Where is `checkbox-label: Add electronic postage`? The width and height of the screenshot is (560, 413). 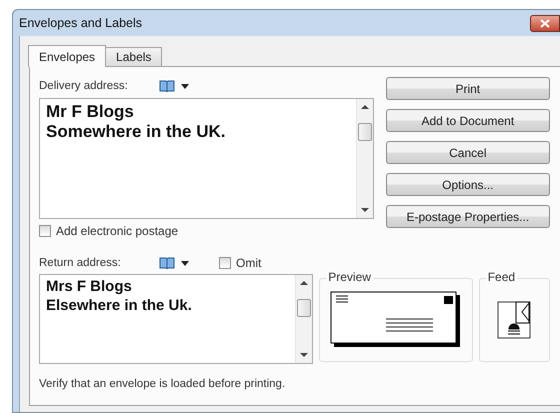 checkbox-label: Add electronic postage is located at coordinates (117, 231).